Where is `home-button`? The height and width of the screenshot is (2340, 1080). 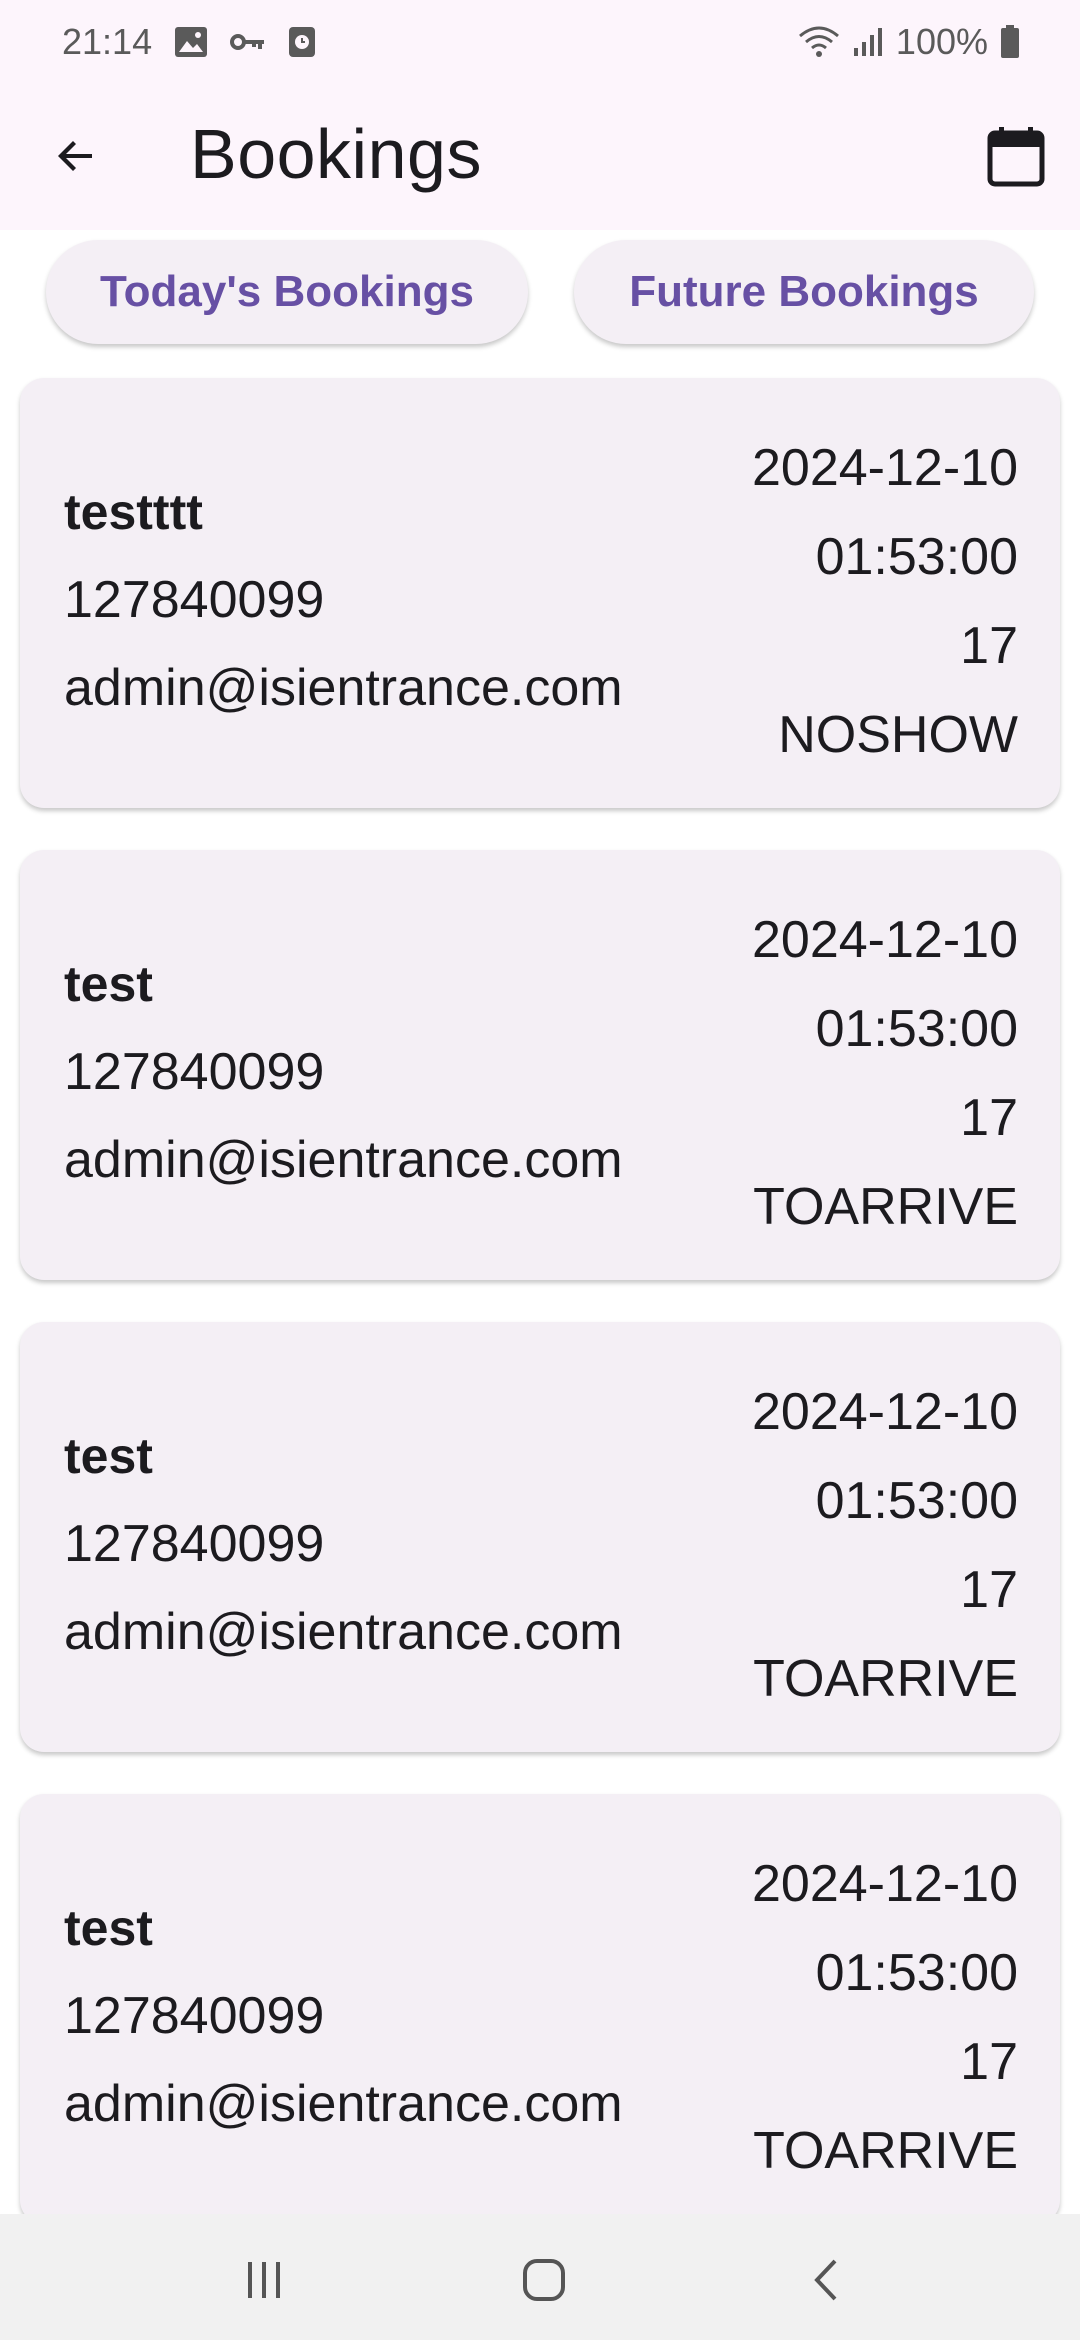
home-button is located at coordinates (544, 2280).